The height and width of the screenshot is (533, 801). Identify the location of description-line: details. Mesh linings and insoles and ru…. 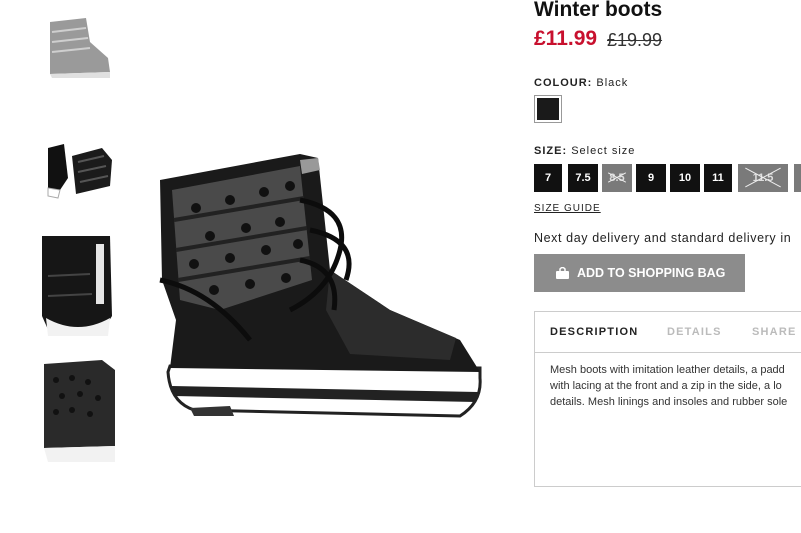
(669, 402).